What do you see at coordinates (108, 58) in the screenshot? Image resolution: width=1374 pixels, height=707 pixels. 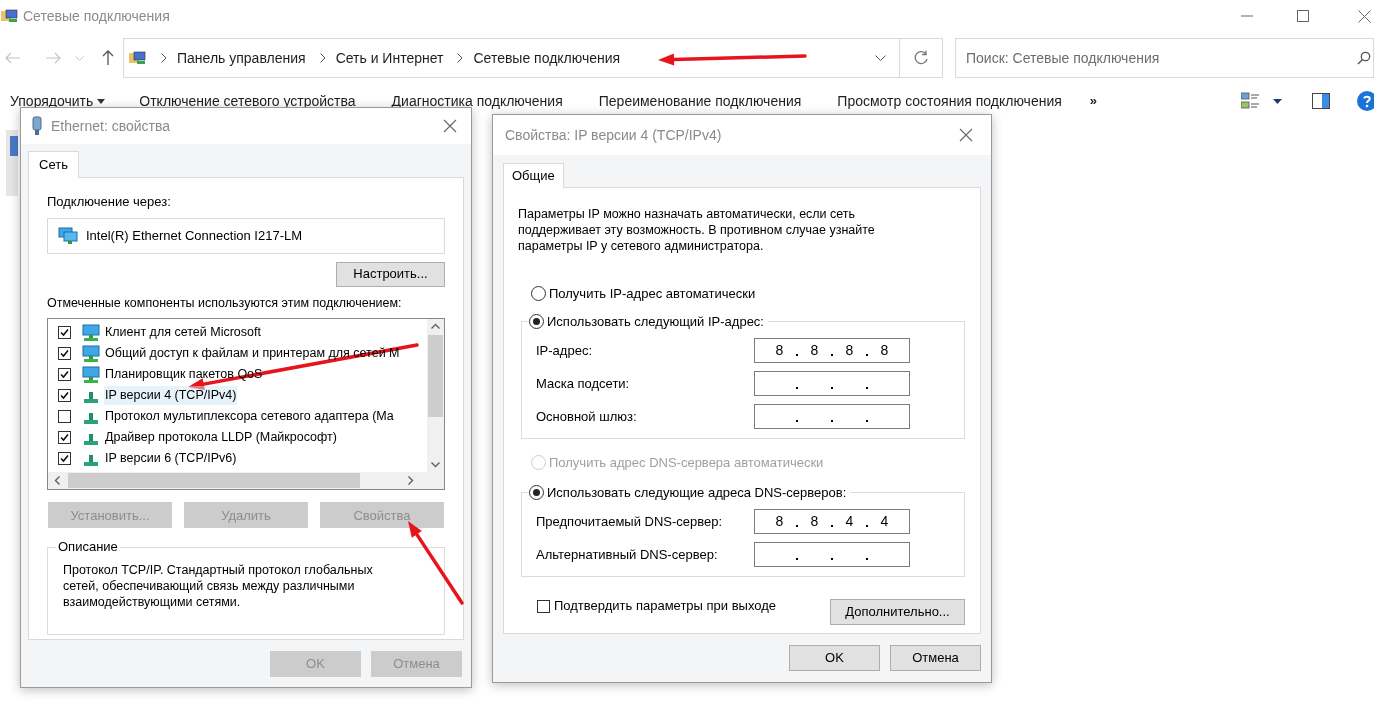 I see `up-arrow-icon` at bounding box center [108, 58].